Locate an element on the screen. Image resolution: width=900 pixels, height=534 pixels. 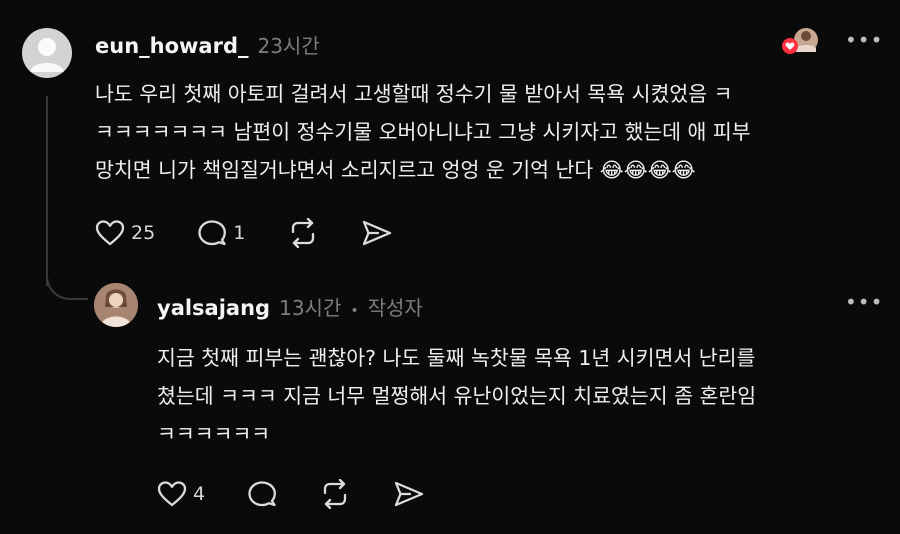
comment-more-button: ••• is located at coordinates (864, 40).